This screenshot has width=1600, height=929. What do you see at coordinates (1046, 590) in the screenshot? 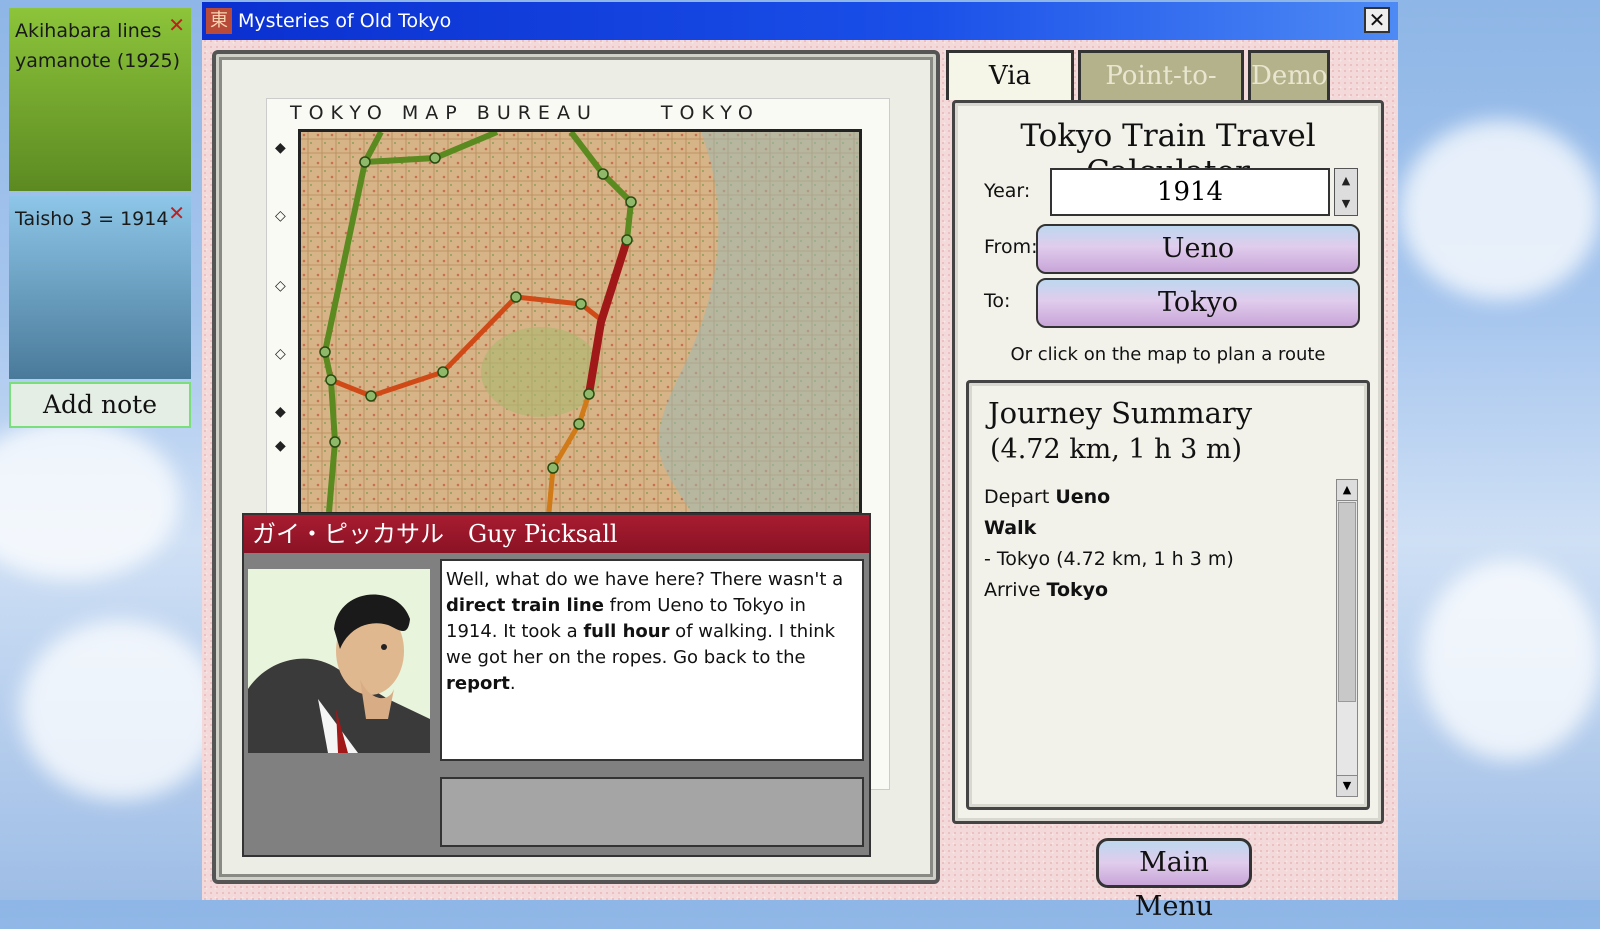
I see `journey-step: Arrive Tokyo` at bounding box center [1046, 590].